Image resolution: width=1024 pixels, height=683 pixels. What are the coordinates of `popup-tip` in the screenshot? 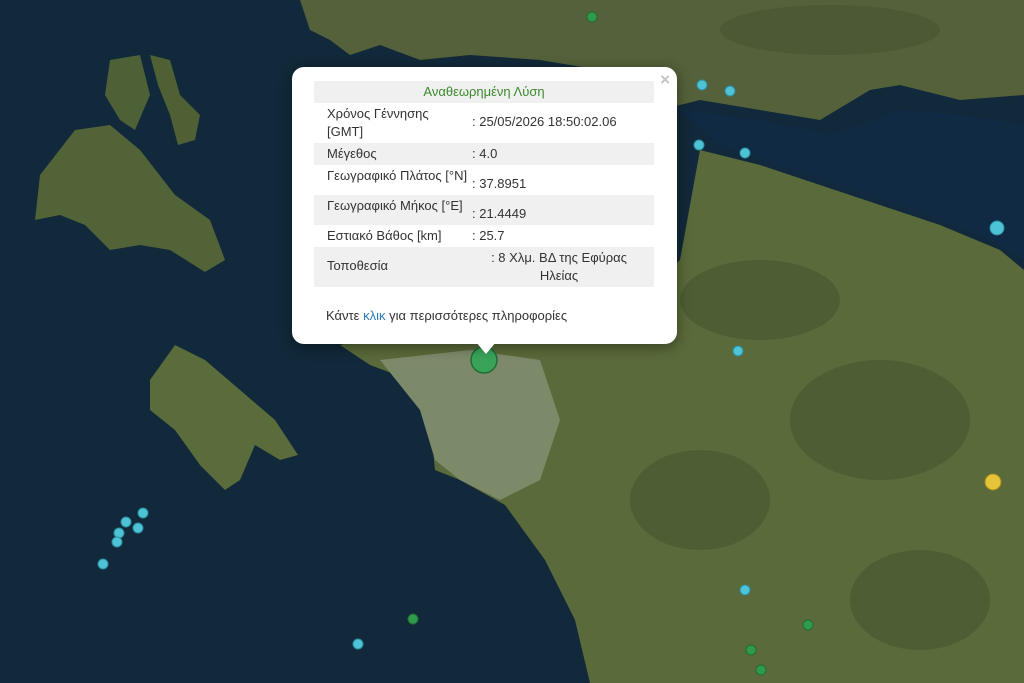 It's located at (486, 348).